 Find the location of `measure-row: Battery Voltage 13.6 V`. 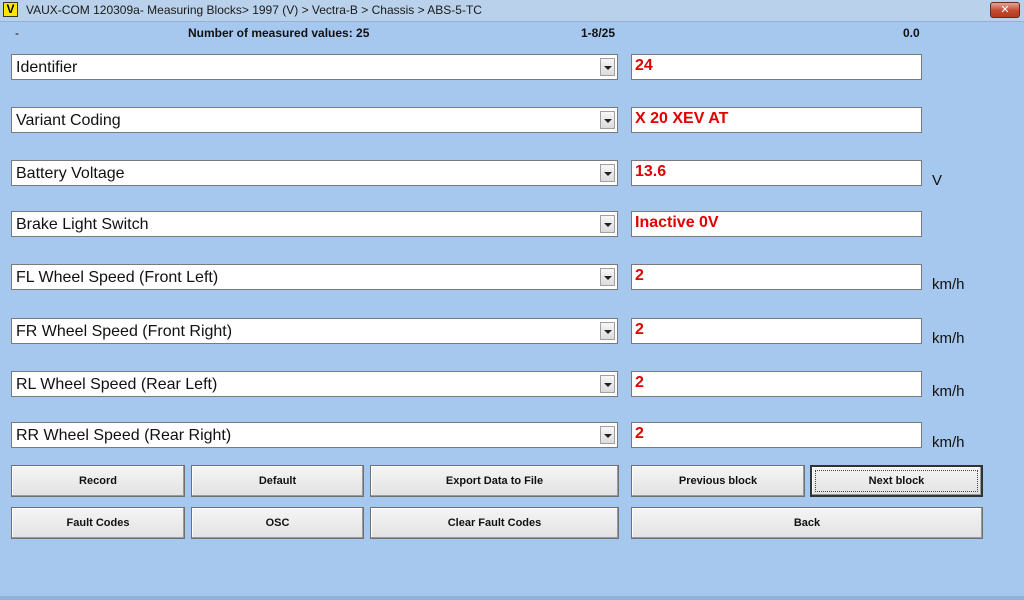

measure-row: Battery Voltage 13.6 V is located at coordinates (512, 174).